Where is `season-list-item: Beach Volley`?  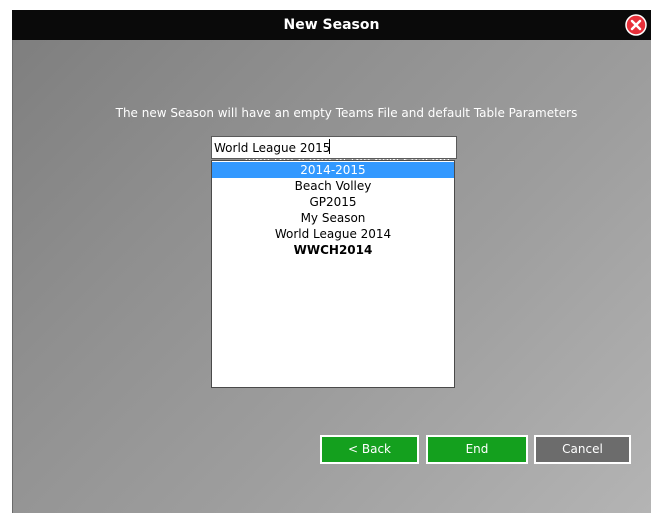
season-list-item: Beach Volley is located at coordinates (333, 186).